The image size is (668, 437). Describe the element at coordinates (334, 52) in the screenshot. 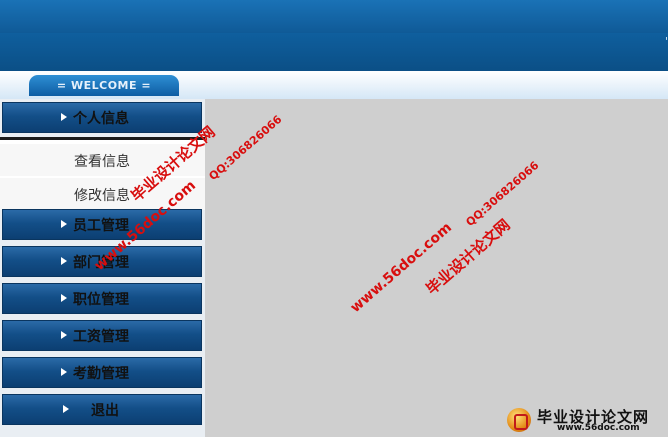

I see `header-bar: '` at that location.